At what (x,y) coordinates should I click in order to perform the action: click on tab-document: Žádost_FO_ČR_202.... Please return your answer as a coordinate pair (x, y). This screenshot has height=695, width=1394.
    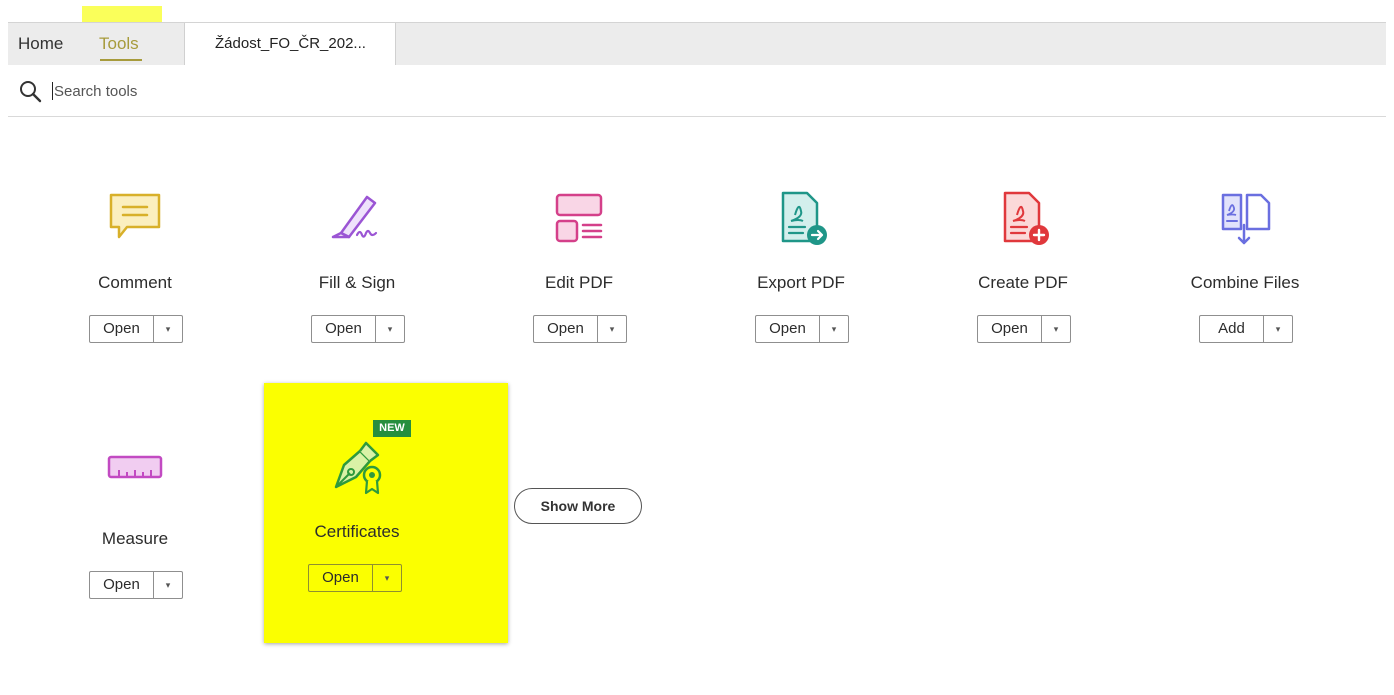
    Looking at the image, I should click on (290, 44).